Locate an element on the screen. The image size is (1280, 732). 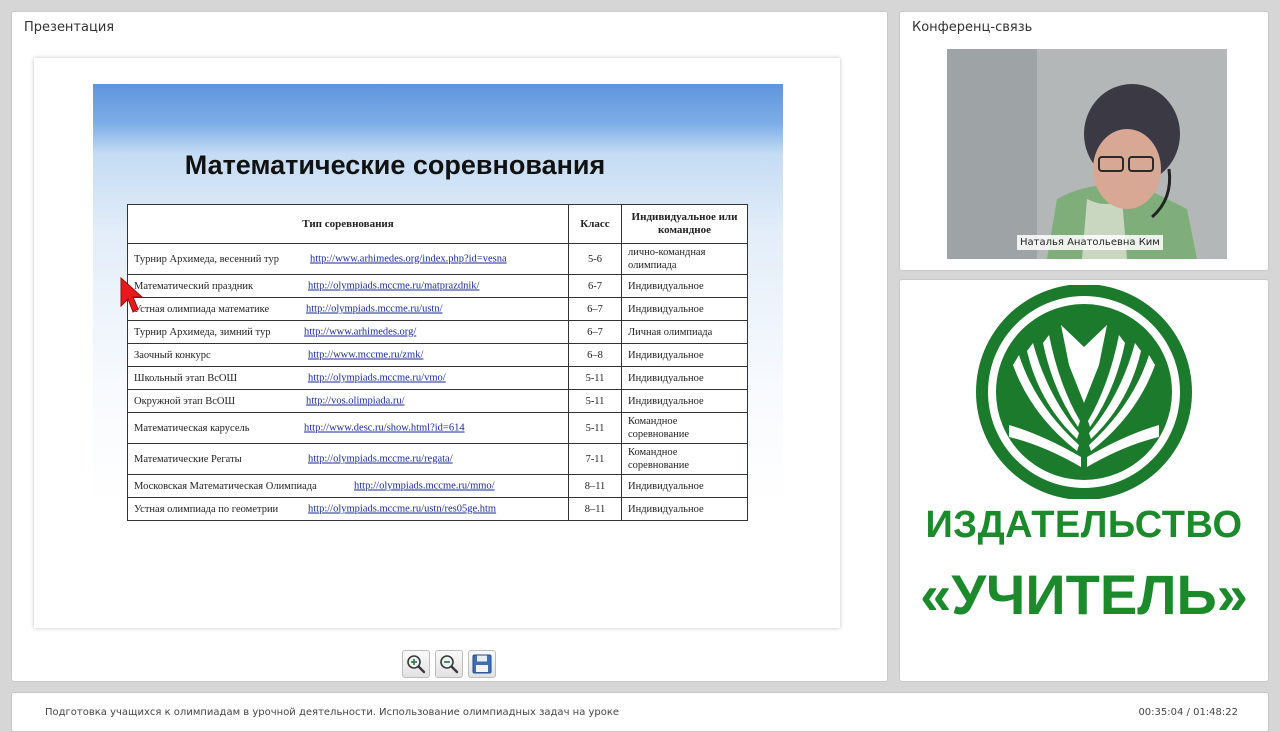
competition-link: http://olympiads.mccme.ru/regata/ is located at coordinates (380, 459).